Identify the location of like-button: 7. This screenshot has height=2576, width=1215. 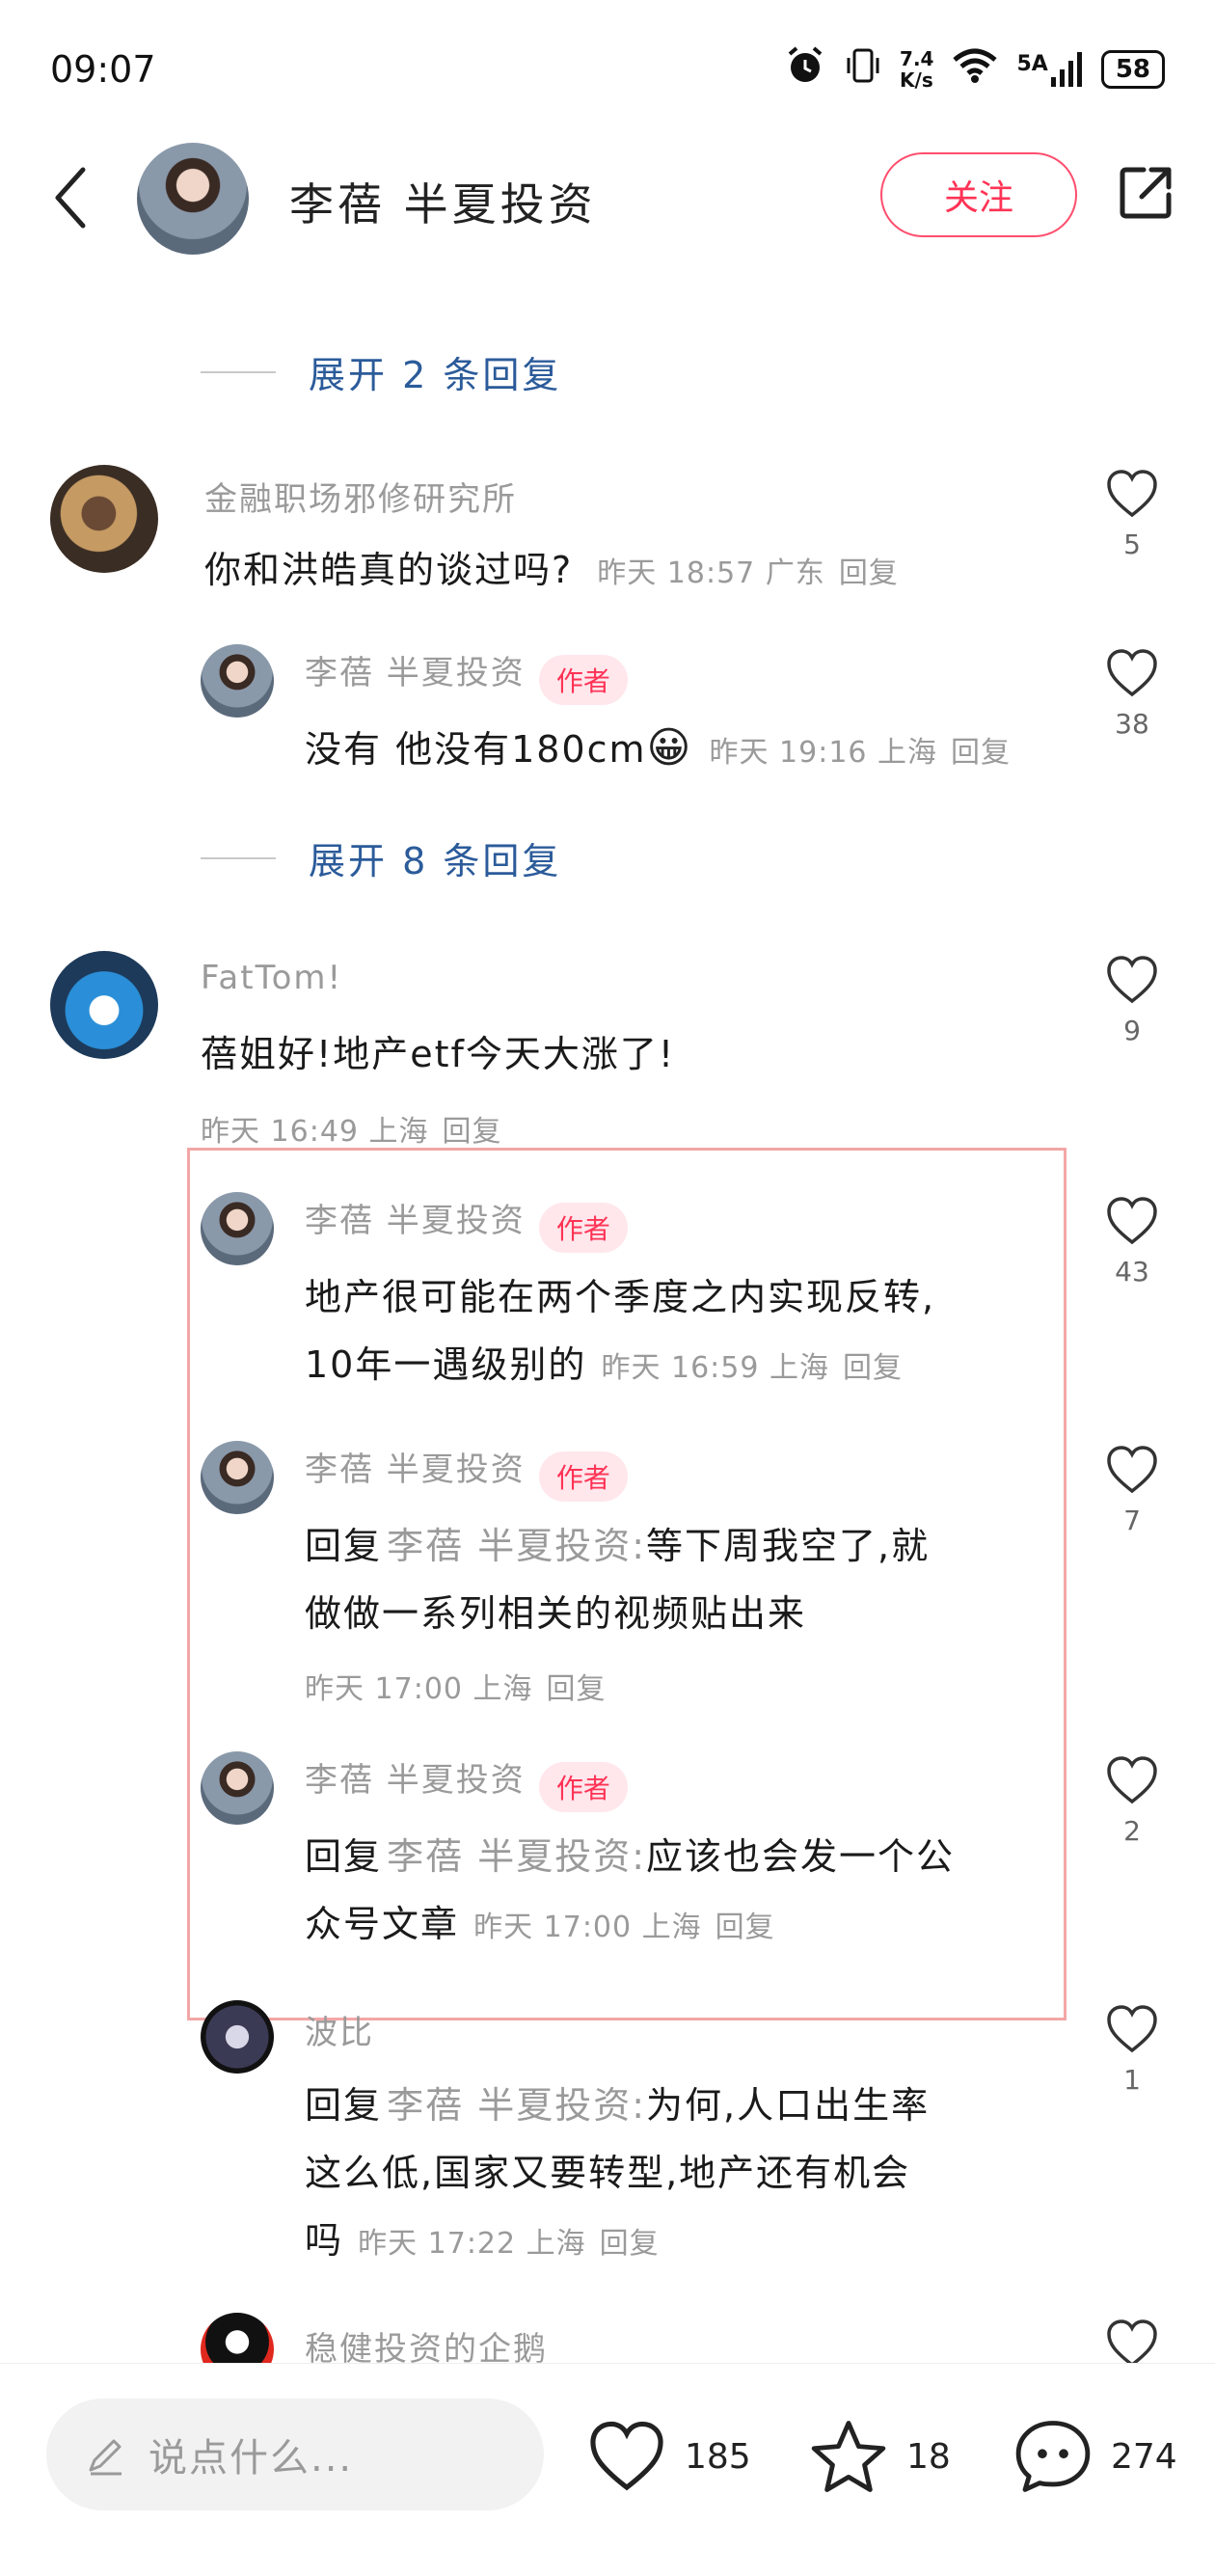
(1132, 1490).